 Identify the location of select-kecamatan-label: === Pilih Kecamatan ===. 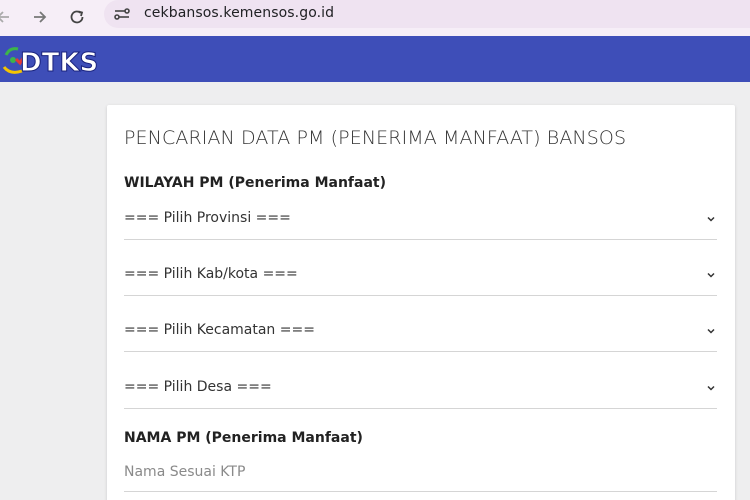
(219, 330).